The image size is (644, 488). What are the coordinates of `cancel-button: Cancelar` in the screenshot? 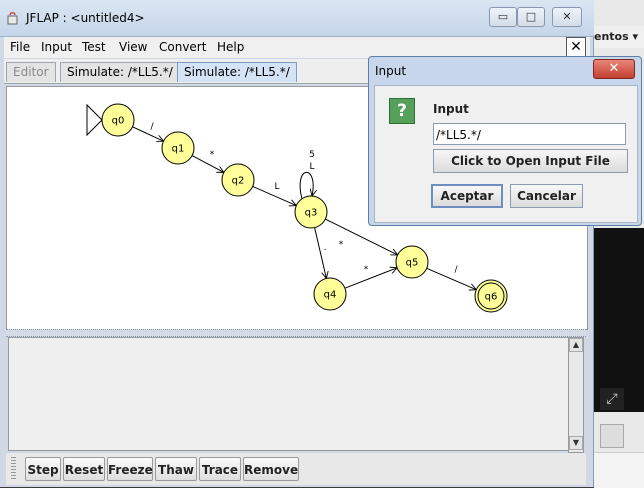 It's located at (546, 196).